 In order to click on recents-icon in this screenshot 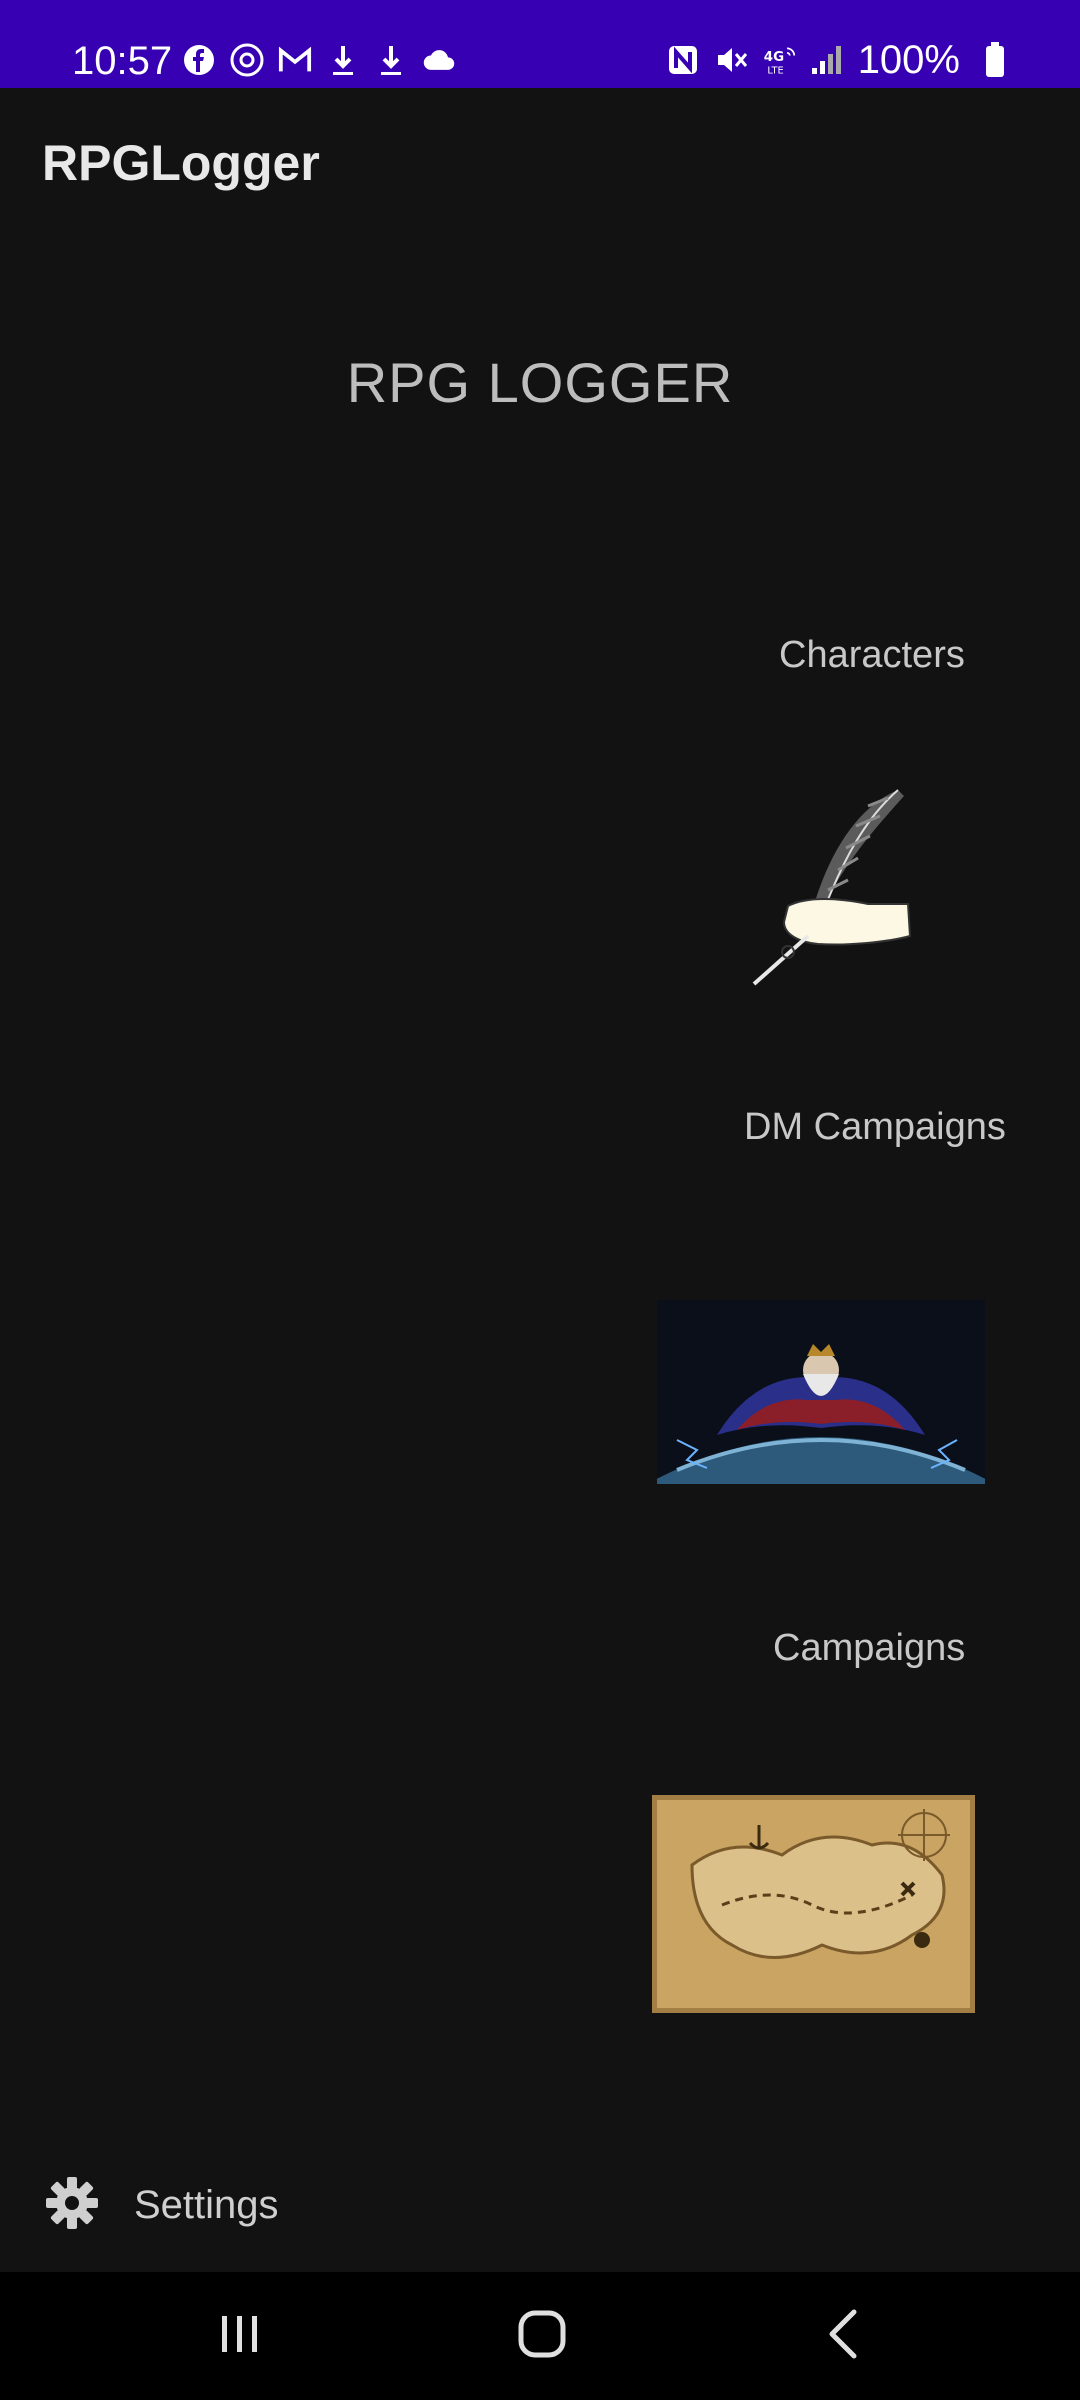, I will do `click(240, 2336)`.